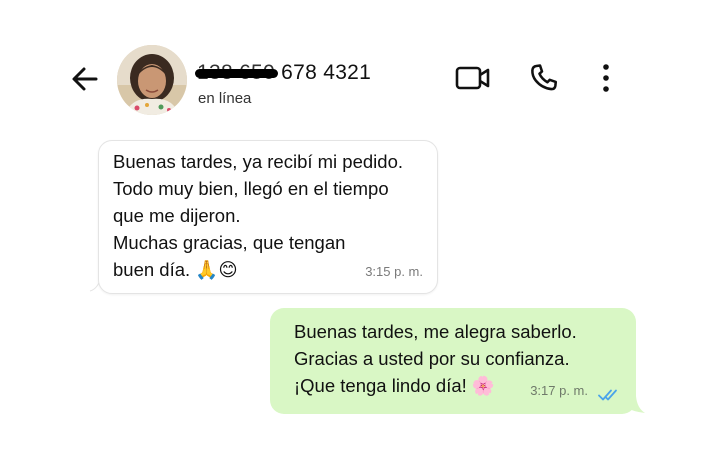 This screenshot has width=720, height=465. Describe the element at coordinates (225, 98) in the screenshot. I see `online-status: en línea` at that location.